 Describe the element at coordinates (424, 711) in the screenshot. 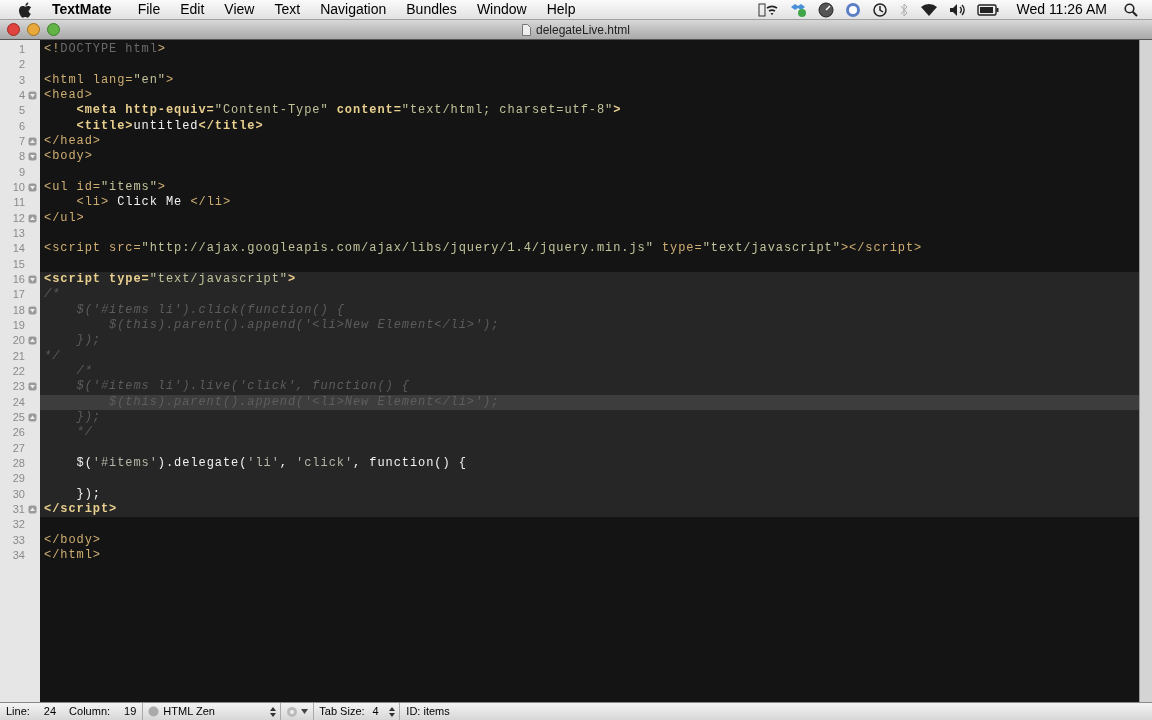

I see `symbol-popup: ID: items` at that location.